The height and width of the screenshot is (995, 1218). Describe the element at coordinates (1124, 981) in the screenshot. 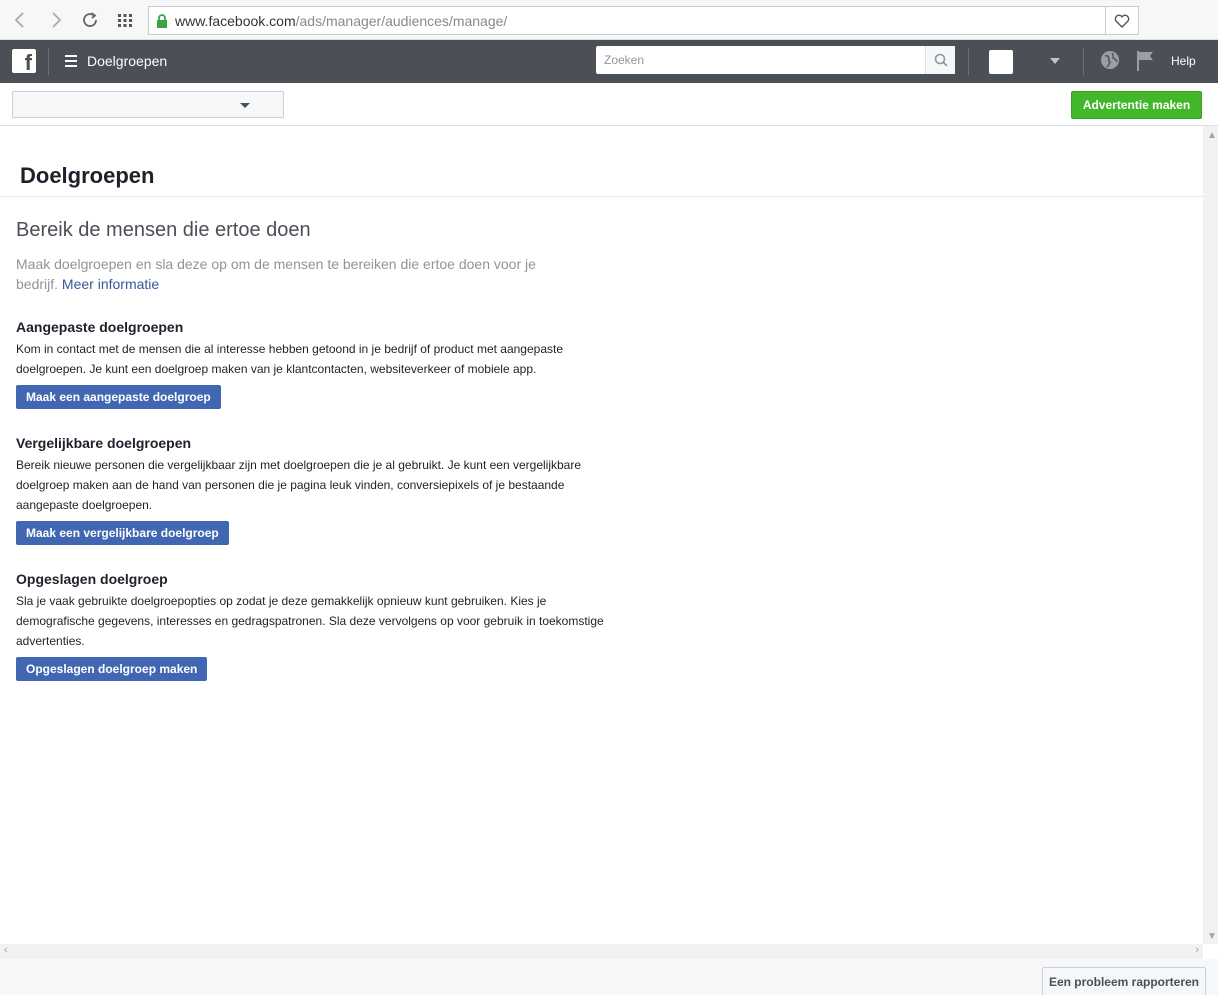

I see `report-problem-button: Een probleem rapporteren` at that location.